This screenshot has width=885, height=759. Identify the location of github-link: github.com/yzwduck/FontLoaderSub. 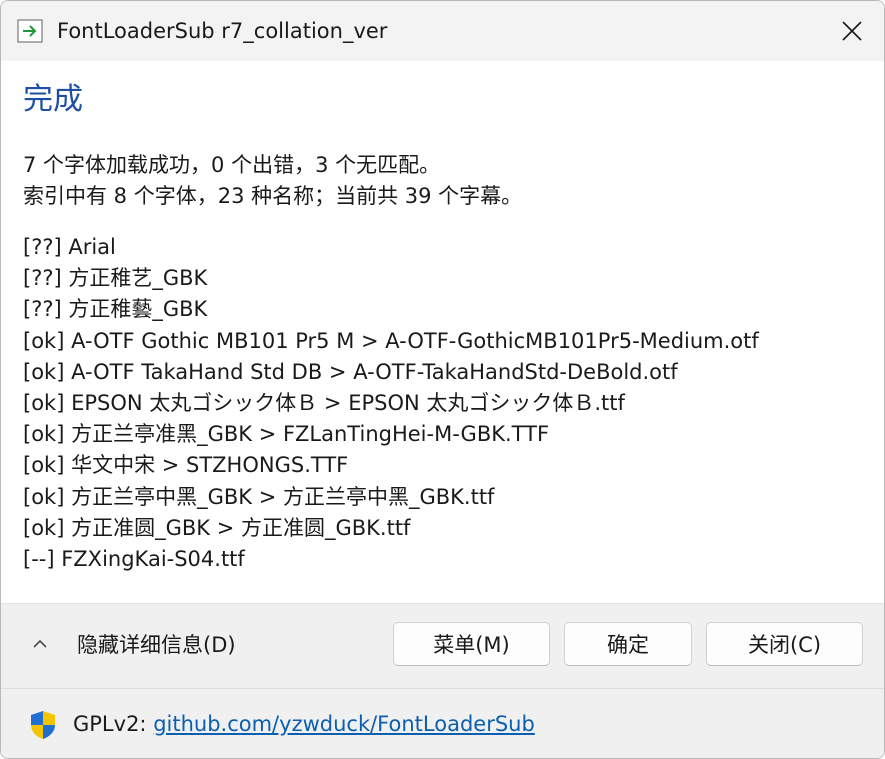
(344, 724).